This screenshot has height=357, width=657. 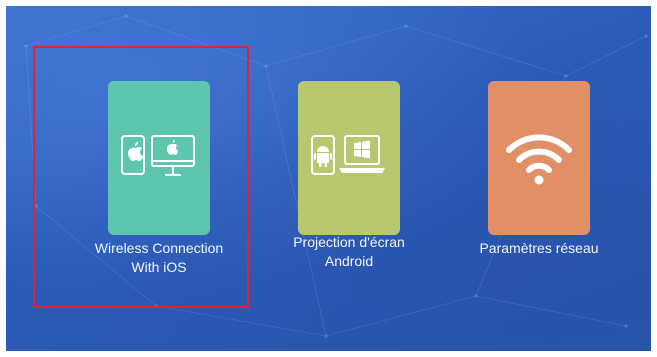 I want to click on android-devices-icon, so click(x=348, y=155).